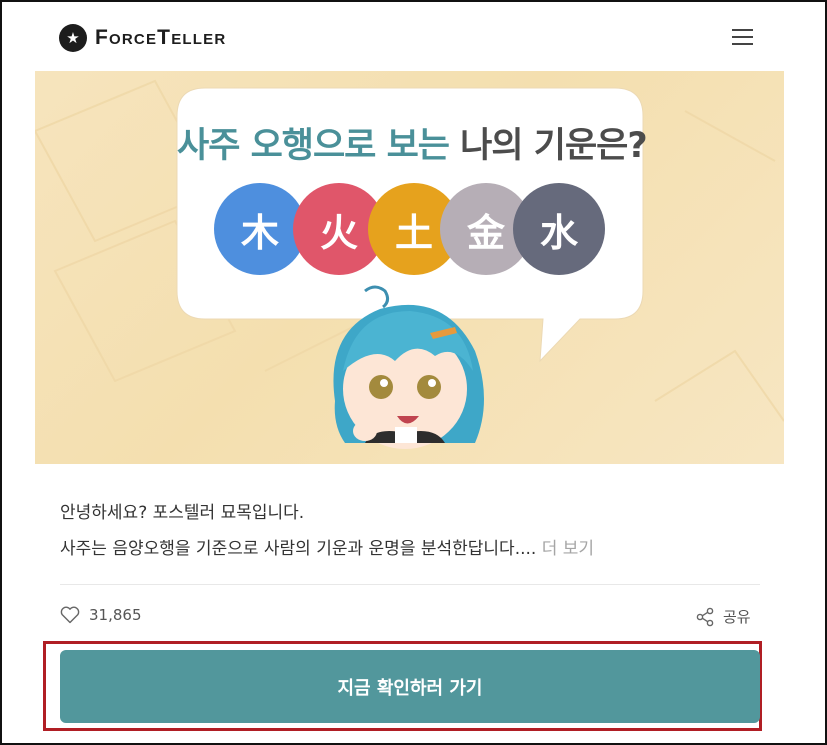 The height and width of the screenshot is (745, 827). I want to click on share-button: 공유, so click(723, 616).